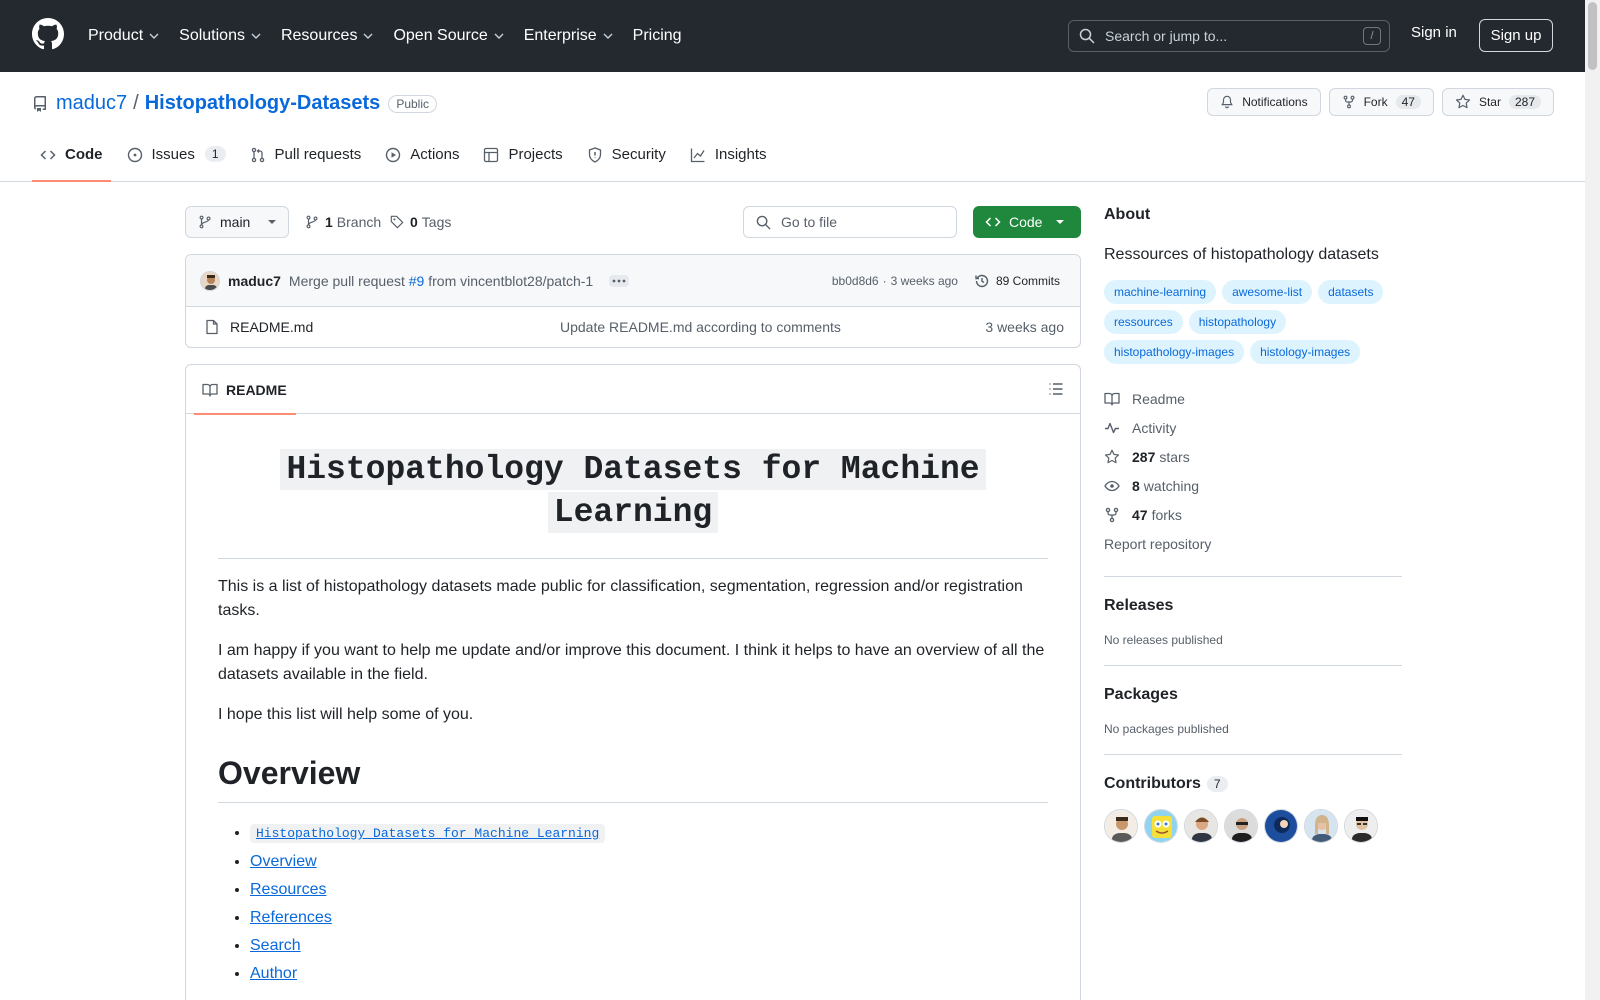  Describe the element at coordinates (1264, 102) in the screenshot. I see `notifications-button: Notifications` at that location.